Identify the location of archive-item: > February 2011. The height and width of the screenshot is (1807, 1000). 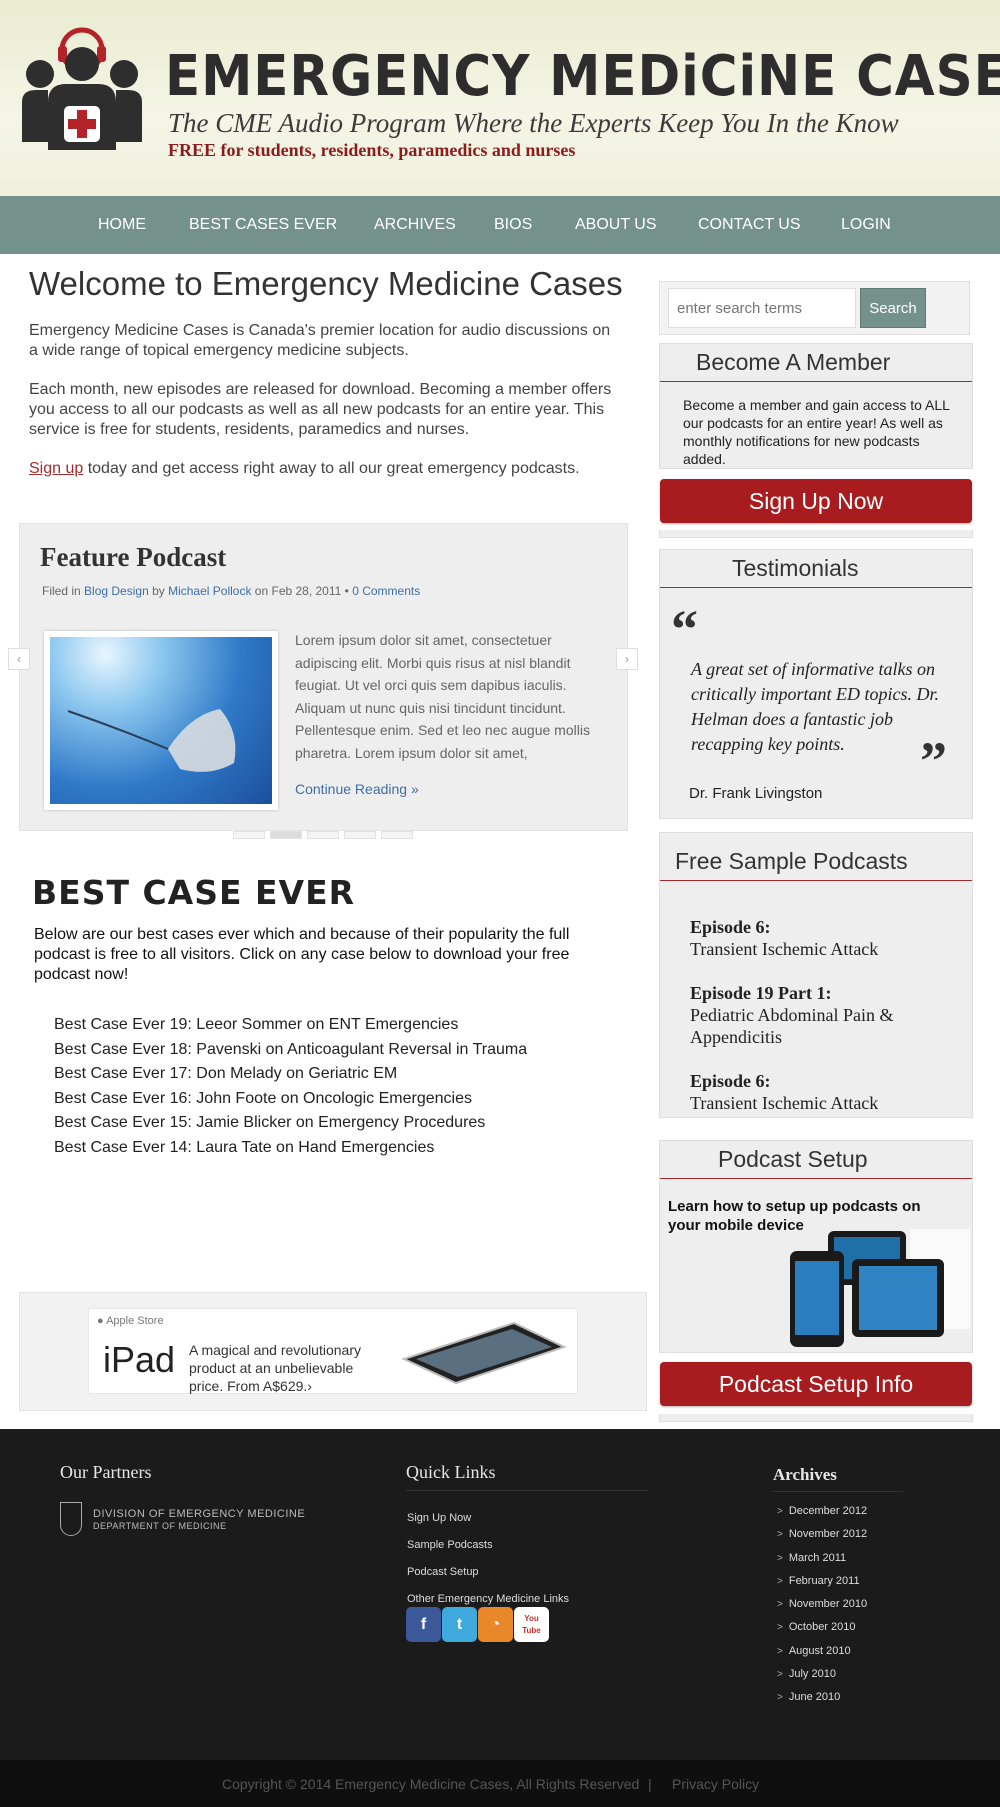
(822, 1581).